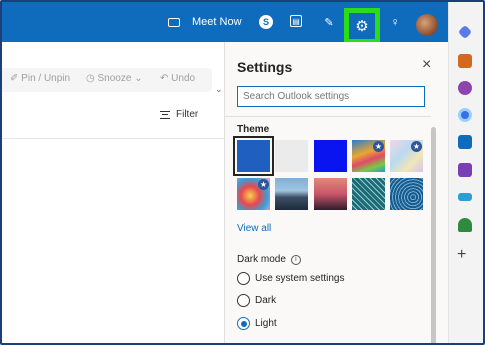 This screenshot has width=485, height=345. Describe the element at coordinates (426, 65) in the screenshot. I see `close-icon: ×` at that location.